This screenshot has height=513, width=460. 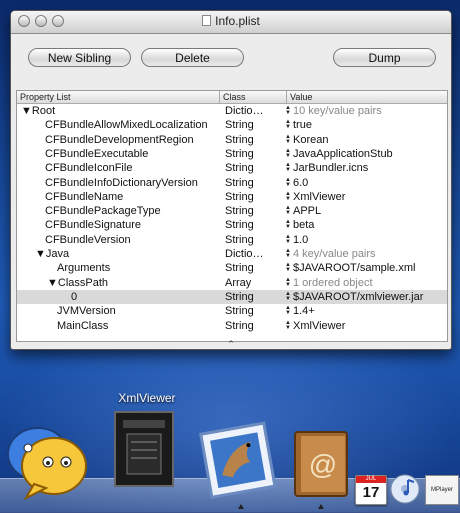 I want to click on column-header-value: Value, so click(x=367, y=97).